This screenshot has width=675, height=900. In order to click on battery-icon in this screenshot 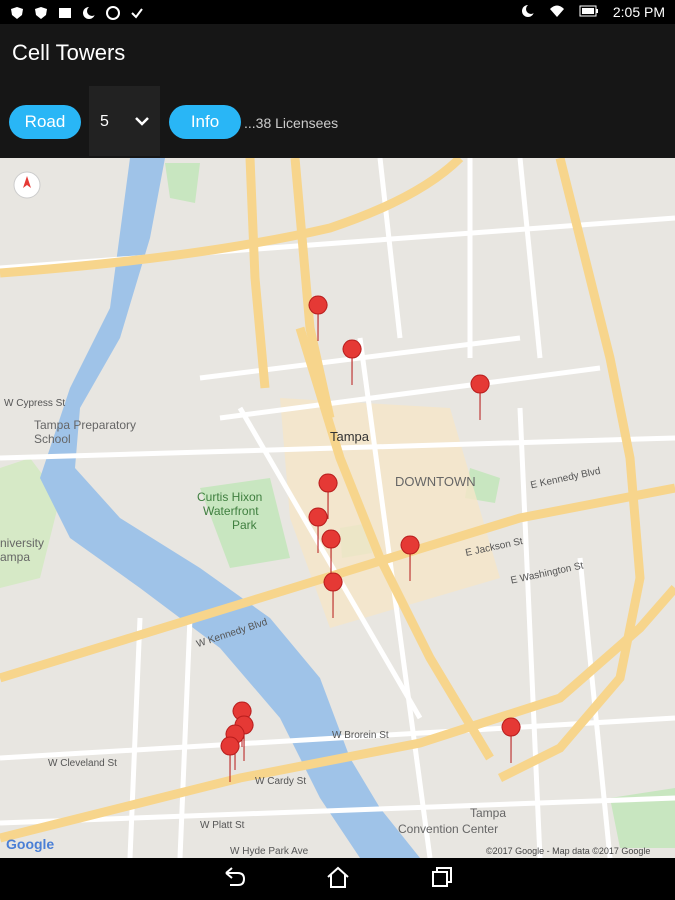, I will do `click(589, 12)`.